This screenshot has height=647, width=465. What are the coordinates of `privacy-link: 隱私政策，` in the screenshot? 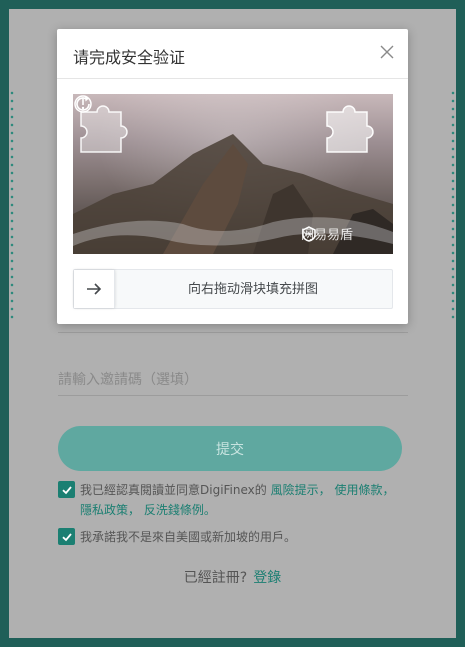 It's located at (110, 510).